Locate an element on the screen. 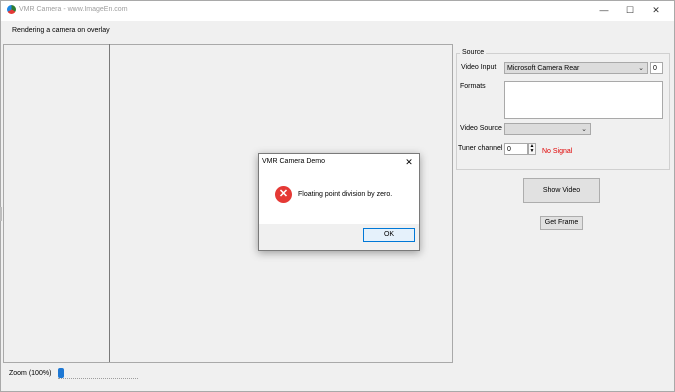 The image size is (675, 392). video-input-label: Video Input is located at coordinates (479, 67).